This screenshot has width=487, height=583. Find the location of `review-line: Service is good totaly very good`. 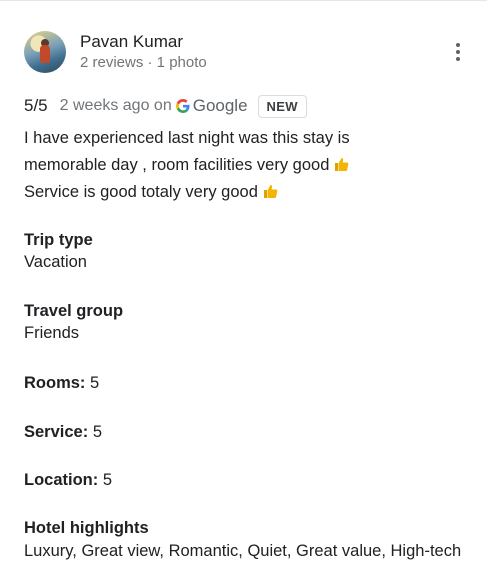

review-line: Service is good totaly very good is located at coordinates (141, 192).